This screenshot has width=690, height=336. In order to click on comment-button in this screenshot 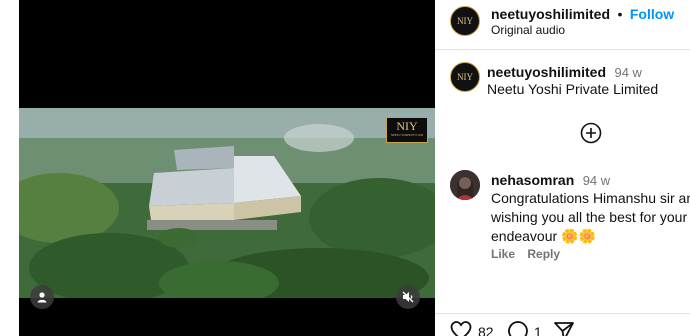, I will do `click(518, 328)`.